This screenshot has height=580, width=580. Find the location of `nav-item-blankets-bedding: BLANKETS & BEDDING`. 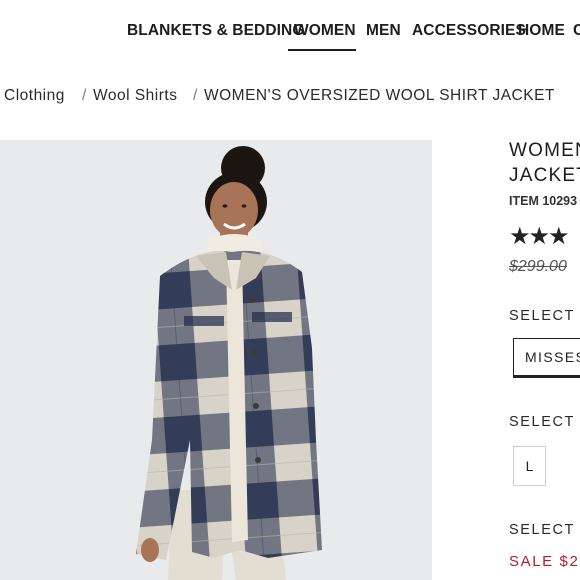

nav-item-blankets-bedding: BLANKETS & BEDDING is located at coordinates (215, 31).